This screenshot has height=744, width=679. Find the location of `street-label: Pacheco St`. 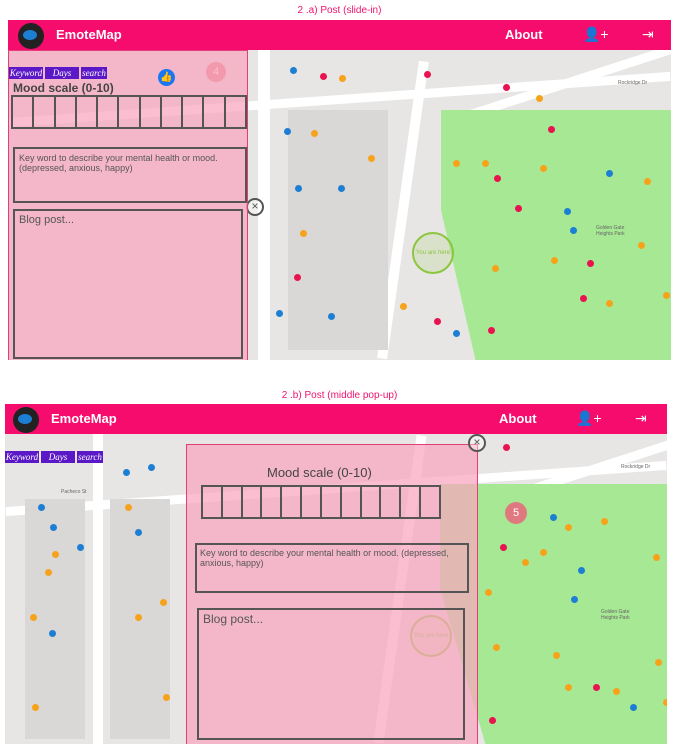

street-label: Pacheco St is located at coordinates (74, 492).